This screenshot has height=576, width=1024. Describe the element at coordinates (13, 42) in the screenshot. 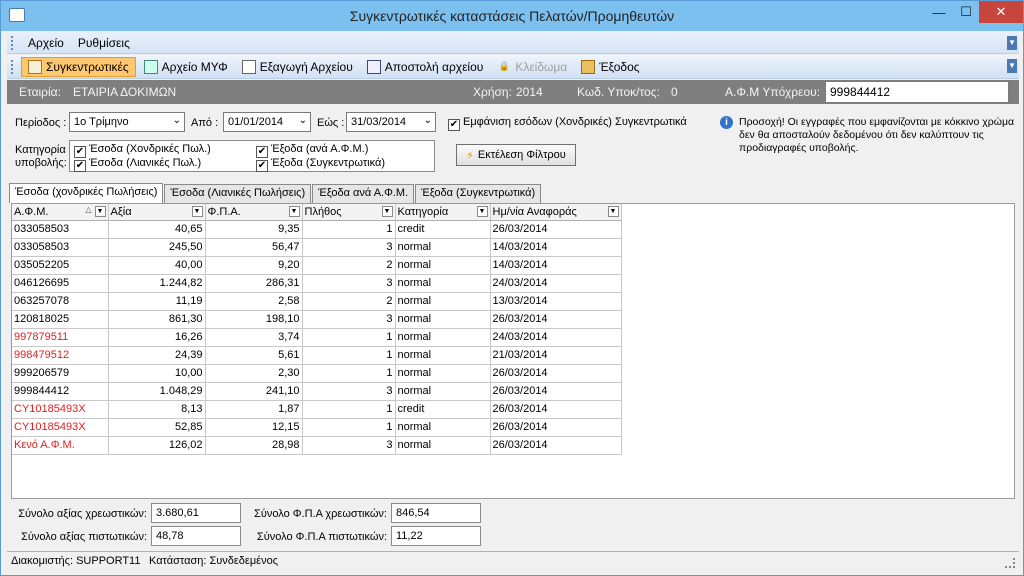

I see `menu-grip-icon` at that location.